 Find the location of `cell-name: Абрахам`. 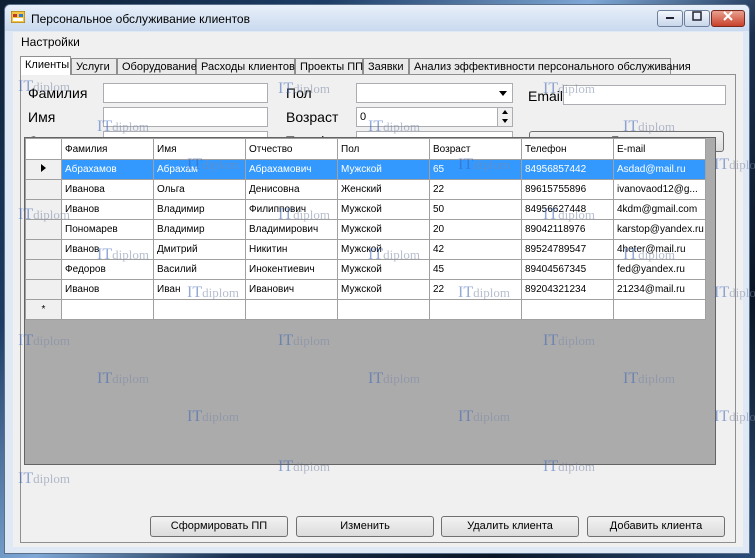

cell-name: Абрахам is located at coordinates (199, 169).